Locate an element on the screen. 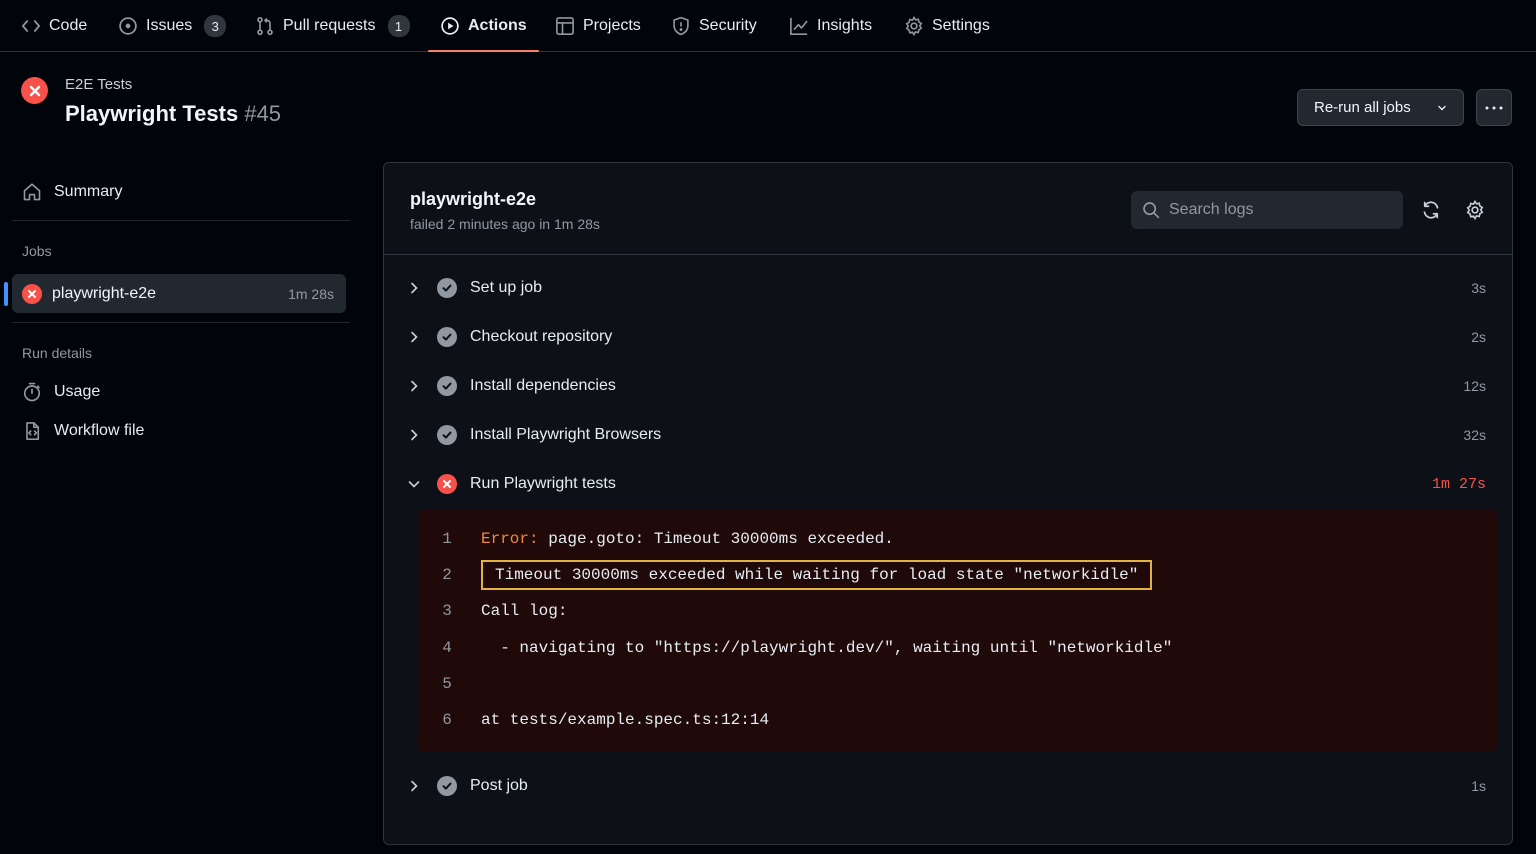 The height and width of the screenshot is (854, 1536). sidebar-workflow-file-link: Workflow file is located at coordinates (83, 431).